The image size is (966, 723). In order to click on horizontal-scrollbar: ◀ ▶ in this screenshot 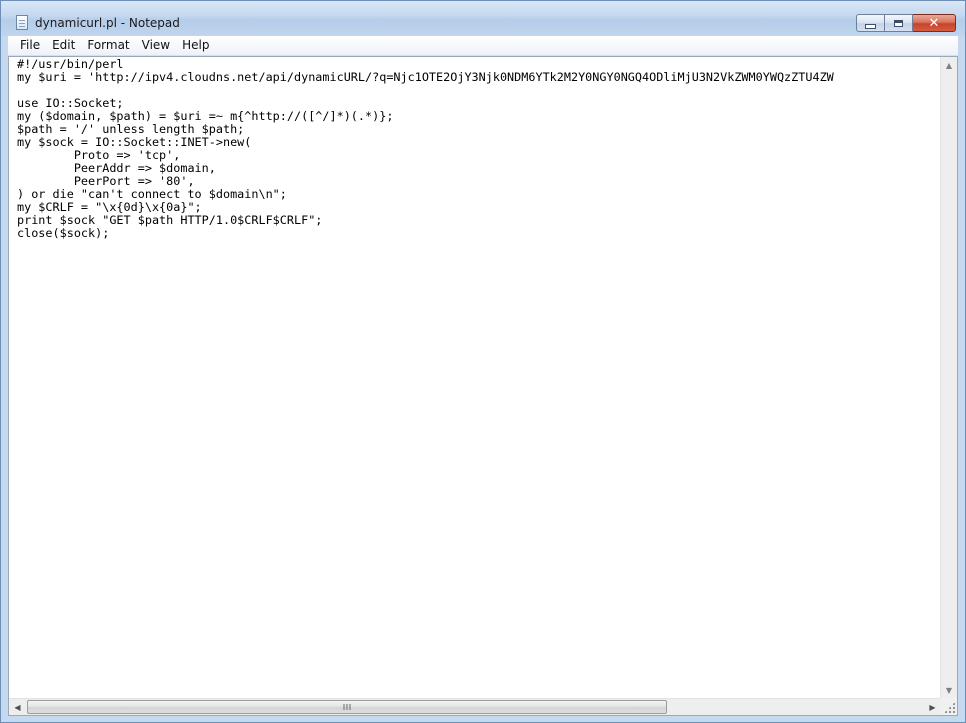, I will do `click(475, 706)`.